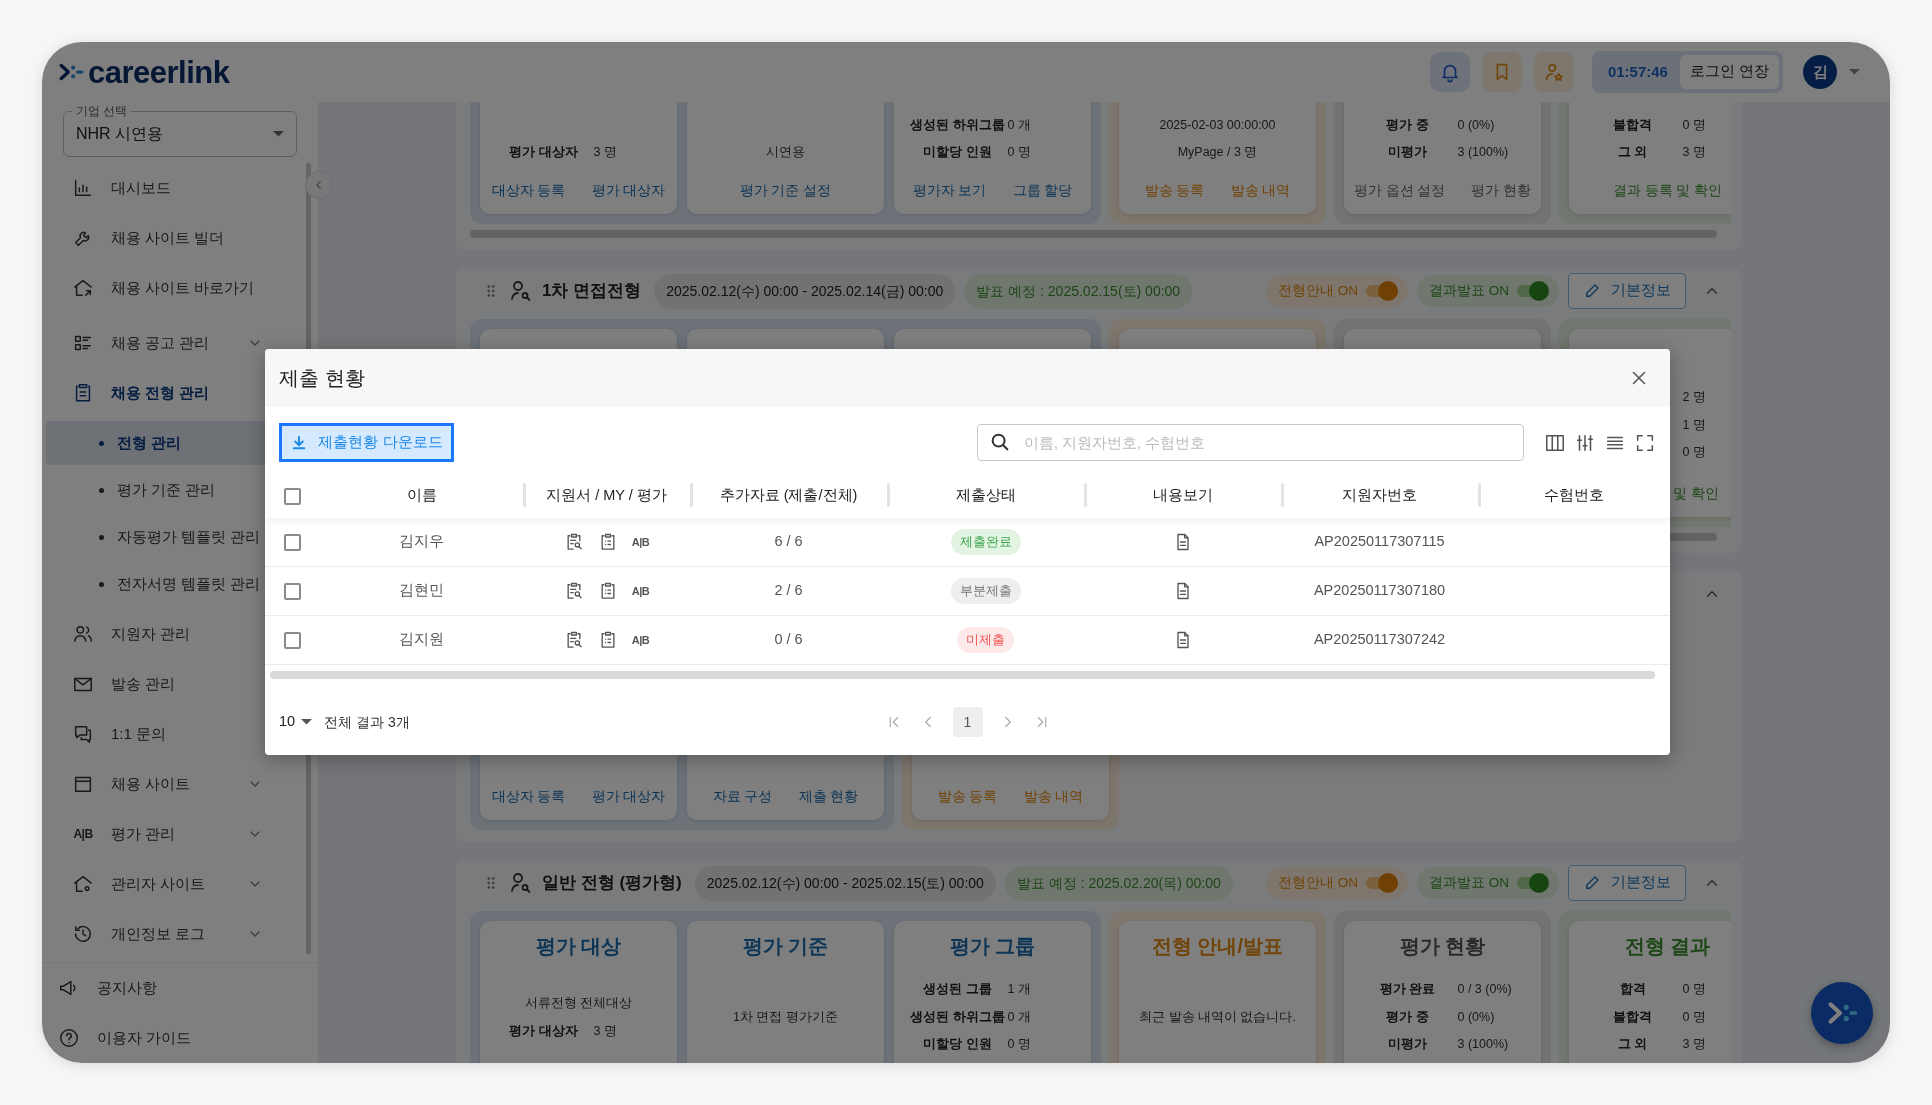  Describe the element at coordinates (172, 834) in the screenshot. I see `nav-item: A|B 평가 관리` at that location.